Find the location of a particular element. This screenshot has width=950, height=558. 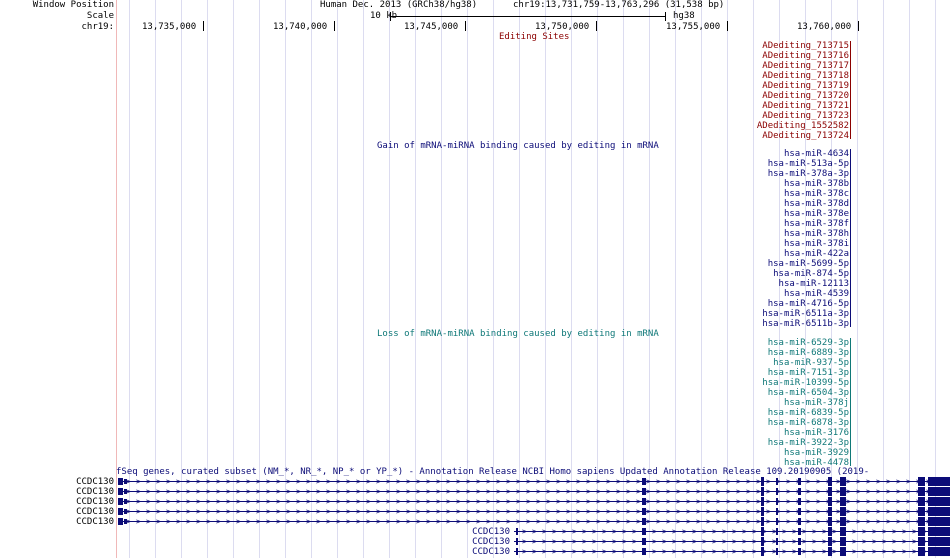

gain-mirna-item: hsa-miR-378d is located at coordinates (816, 204).